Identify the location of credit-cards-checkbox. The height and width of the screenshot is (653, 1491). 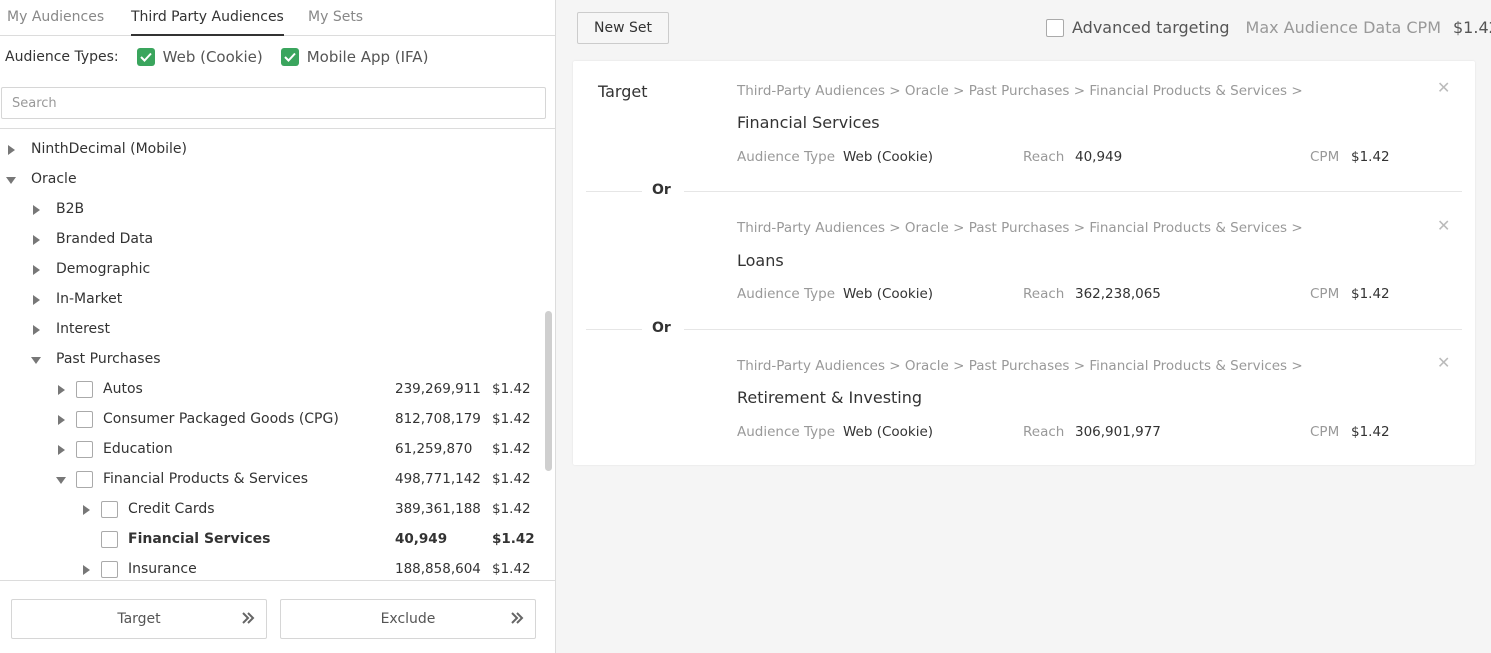
(109, 509).